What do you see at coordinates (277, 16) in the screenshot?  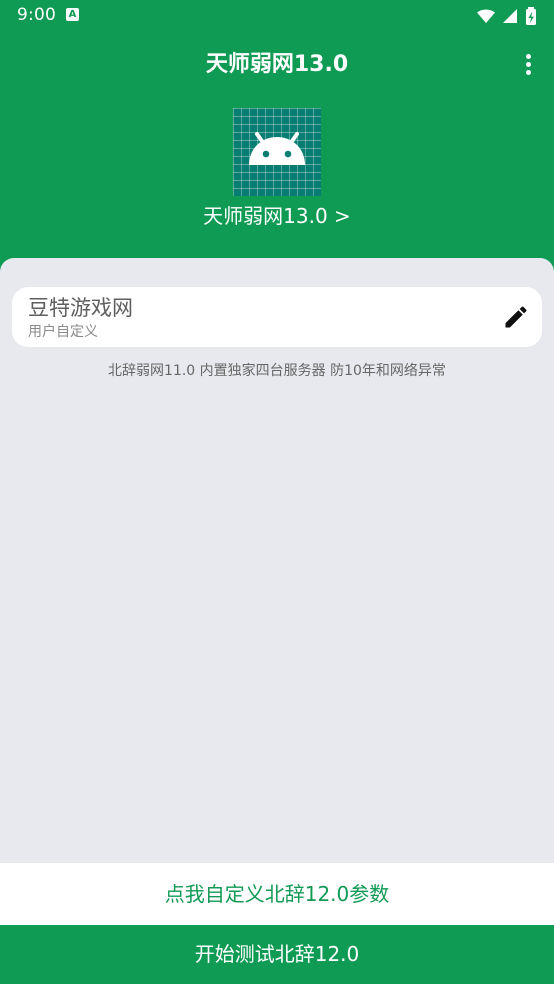 I see `status-bar: 9:00 A` at bounding box center [277, 16].